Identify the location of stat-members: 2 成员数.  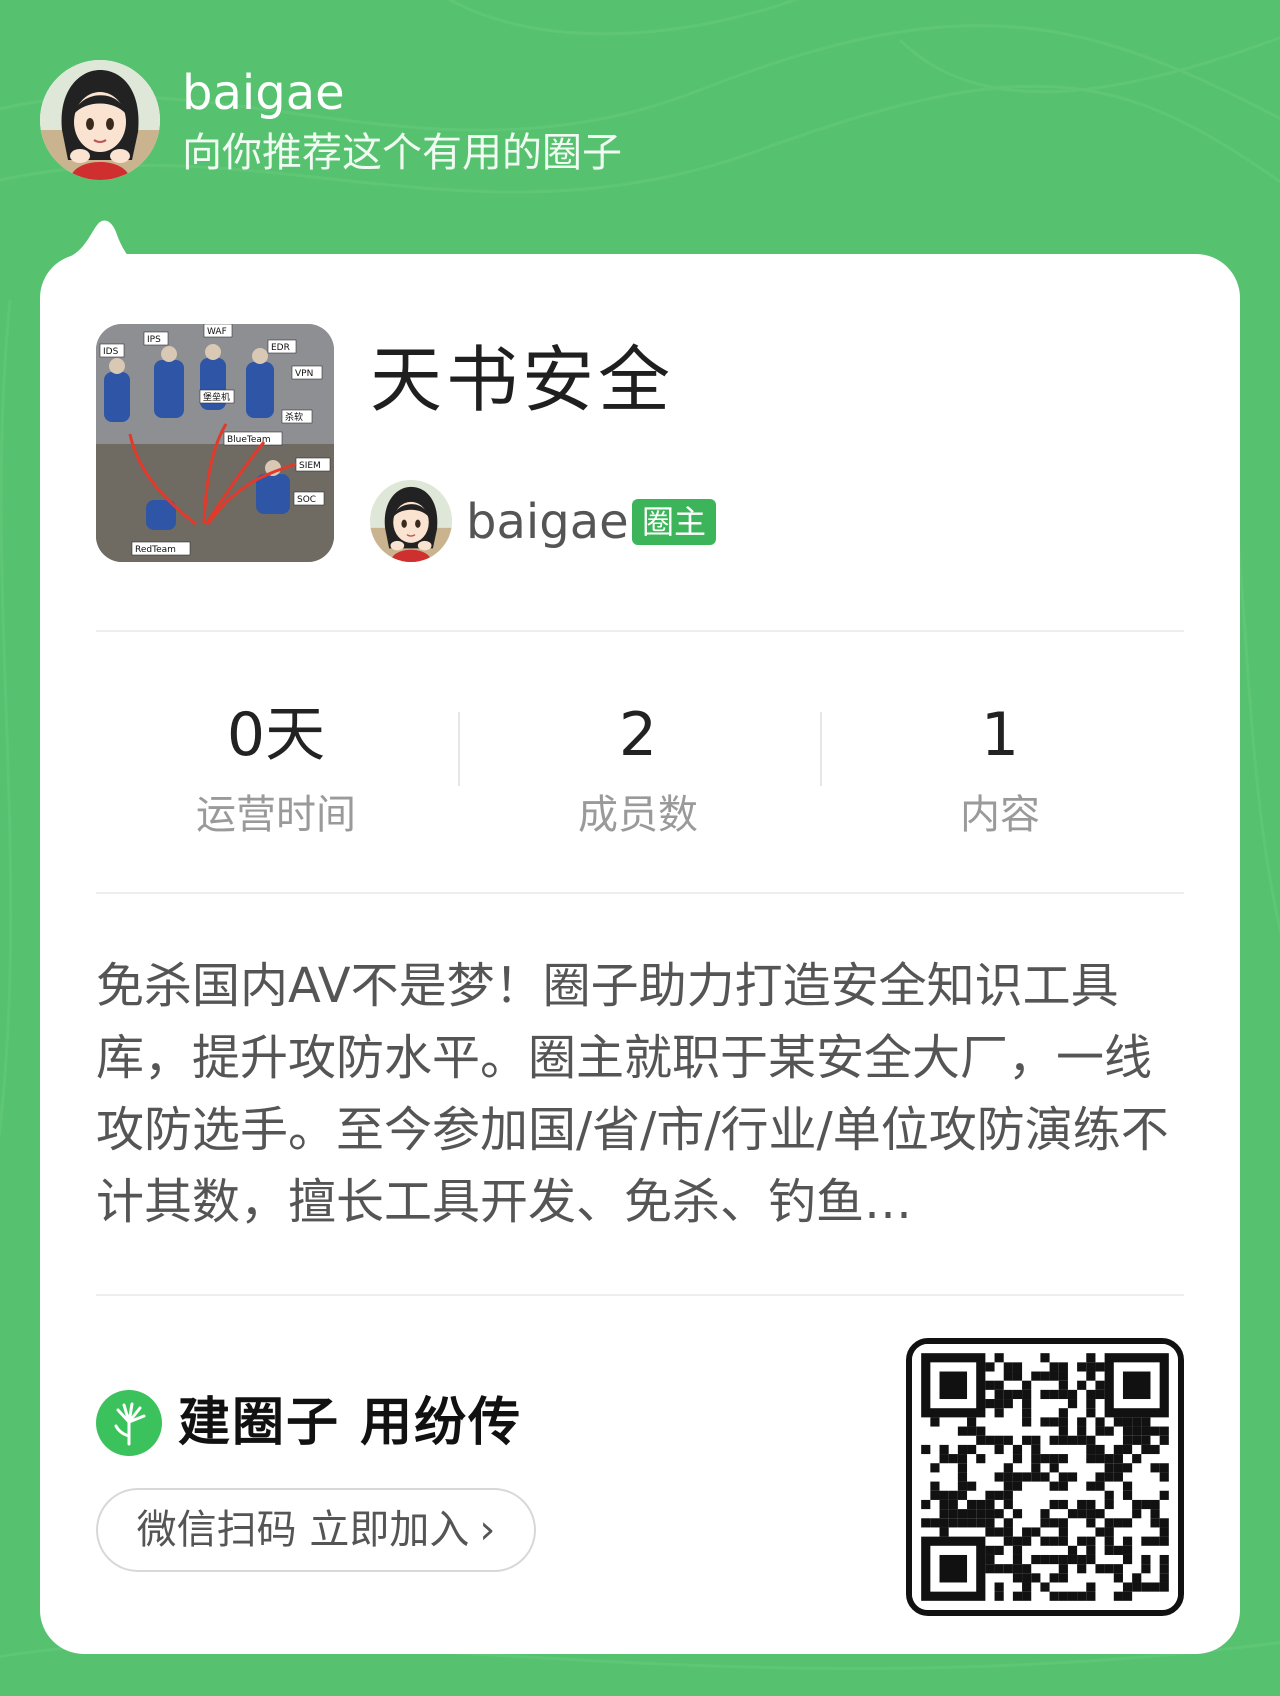
(638, 770).